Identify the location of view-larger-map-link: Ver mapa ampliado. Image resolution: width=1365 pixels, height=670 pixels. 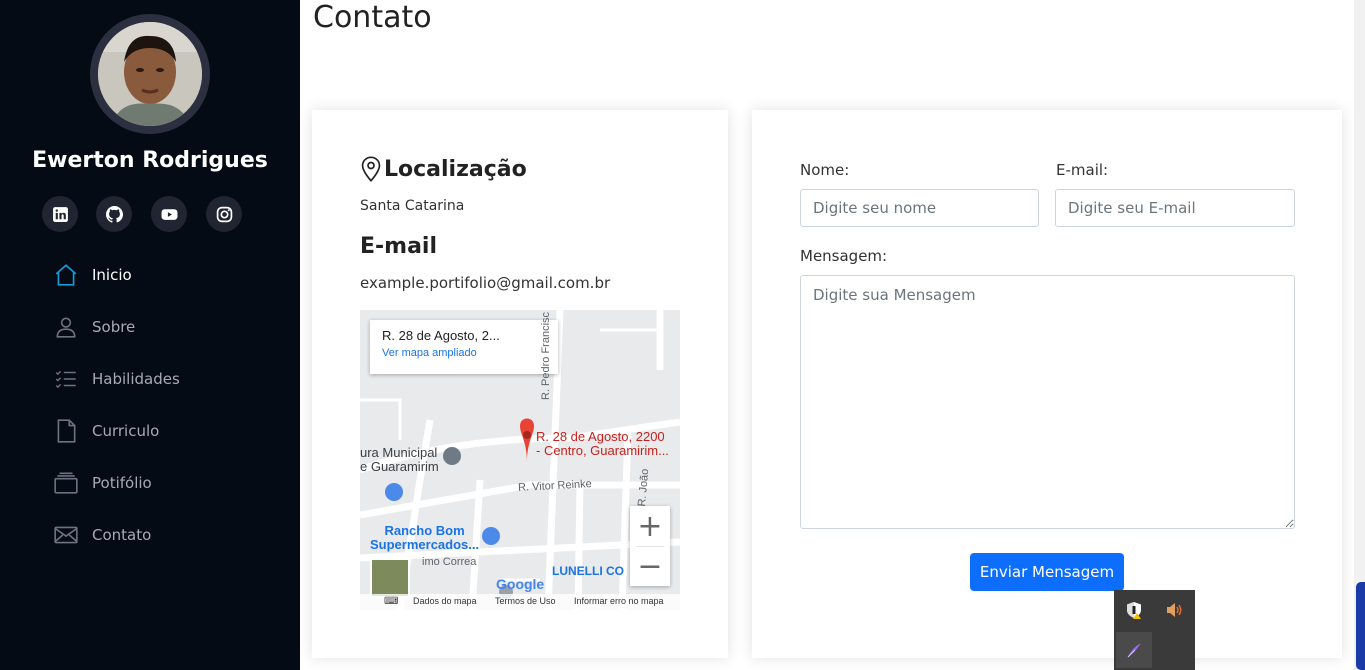
(464, 353).